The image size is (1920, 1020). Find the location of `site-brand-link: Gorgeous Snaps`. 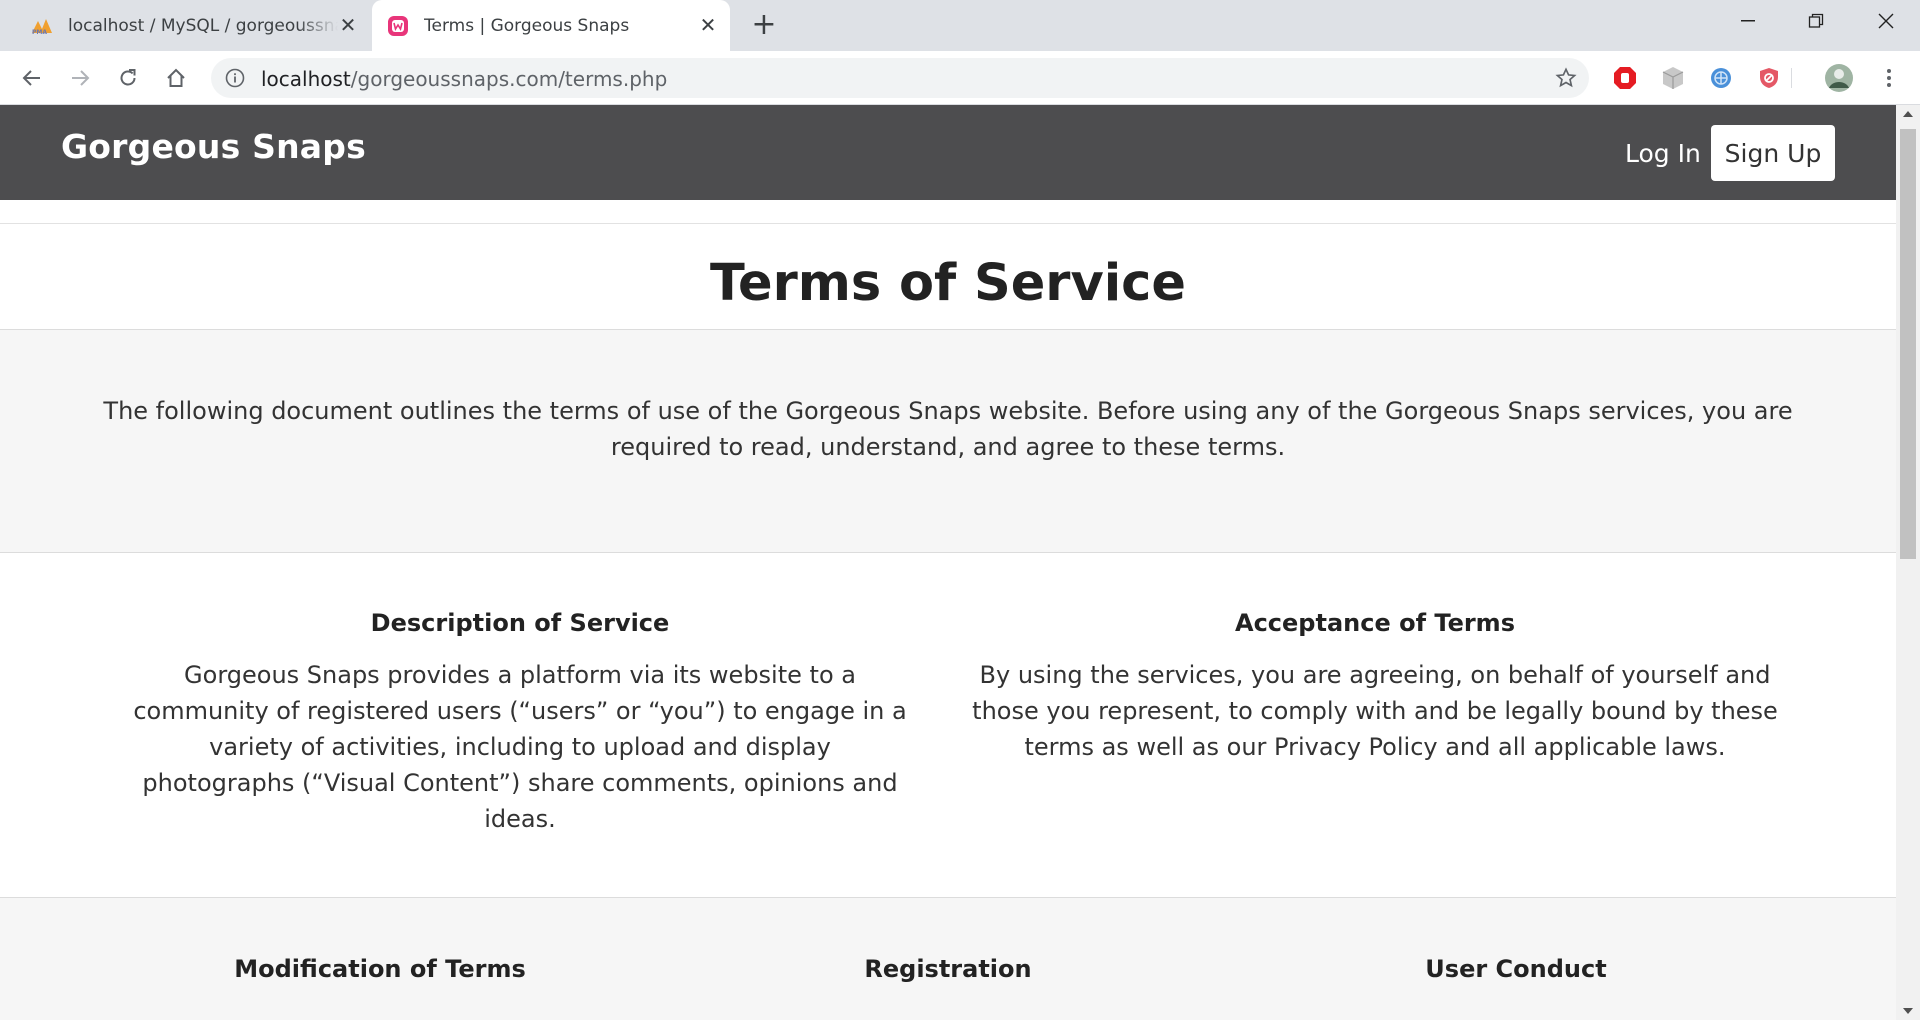

site-brand-link: Gorgeous Snaps is located at coordinates (213, 146).